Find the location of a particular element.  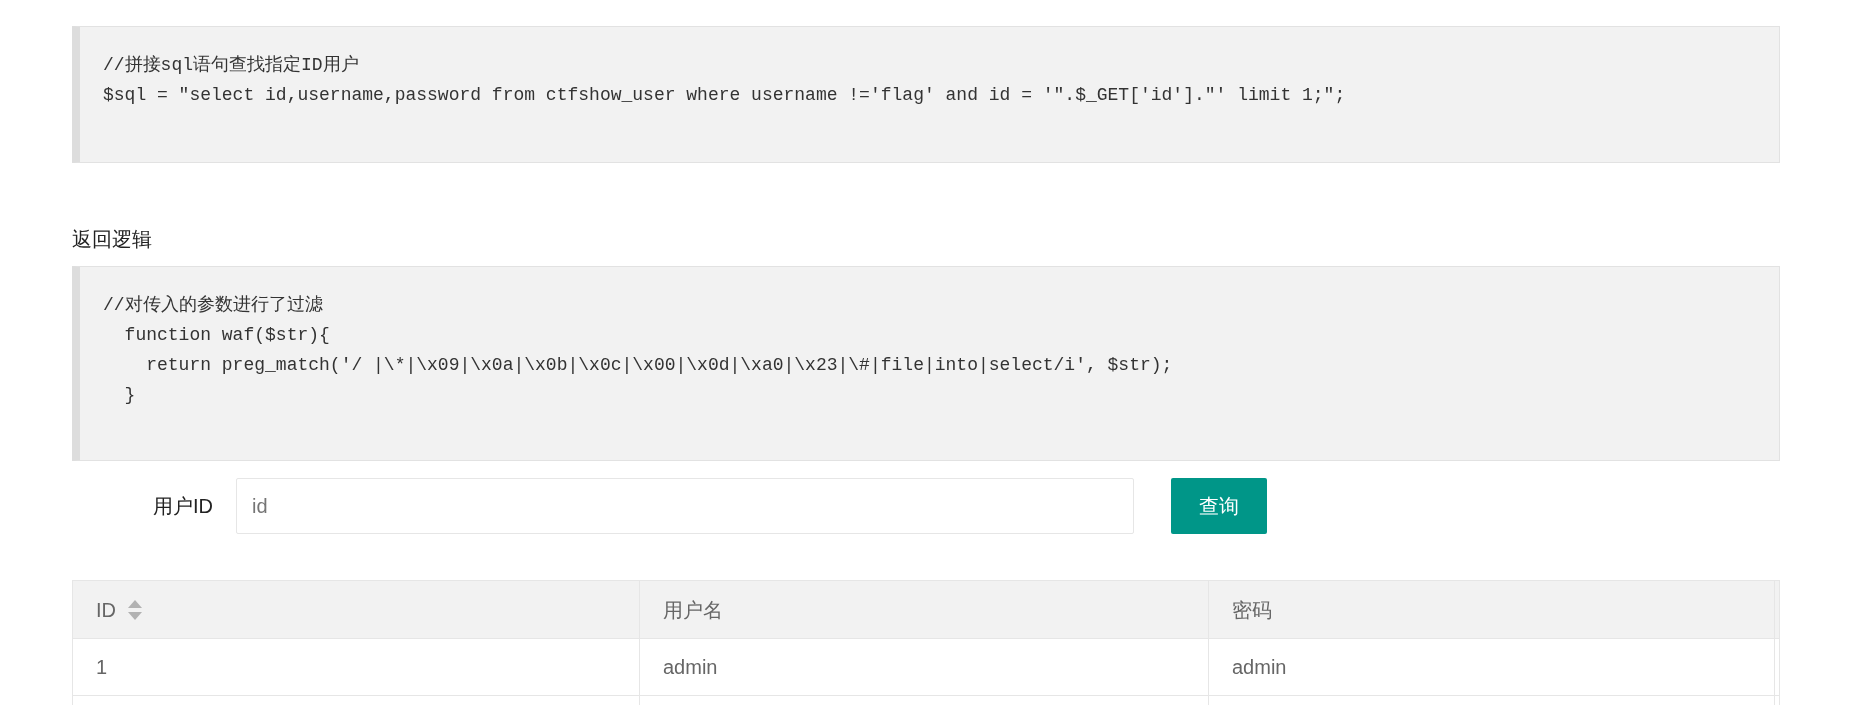

column-header: 密码 is located at coordinates (1252, 610).